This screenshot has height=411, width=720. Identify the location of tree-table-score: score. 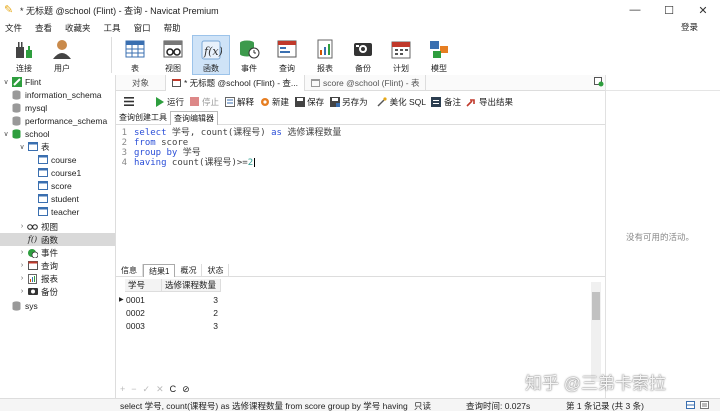
(54, 185).